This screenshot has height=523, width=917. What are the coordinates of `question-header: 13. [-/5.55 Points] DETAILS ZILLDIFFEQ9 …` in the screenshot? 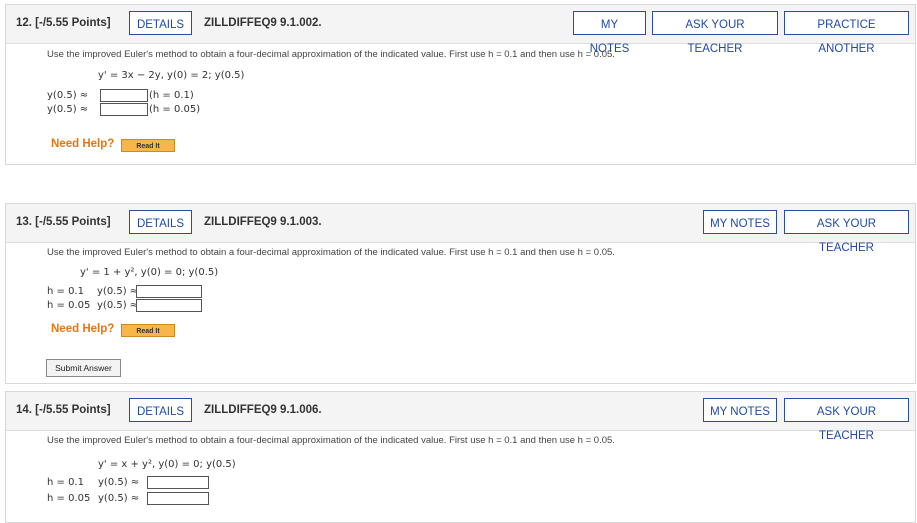 It's located at (460, 229).